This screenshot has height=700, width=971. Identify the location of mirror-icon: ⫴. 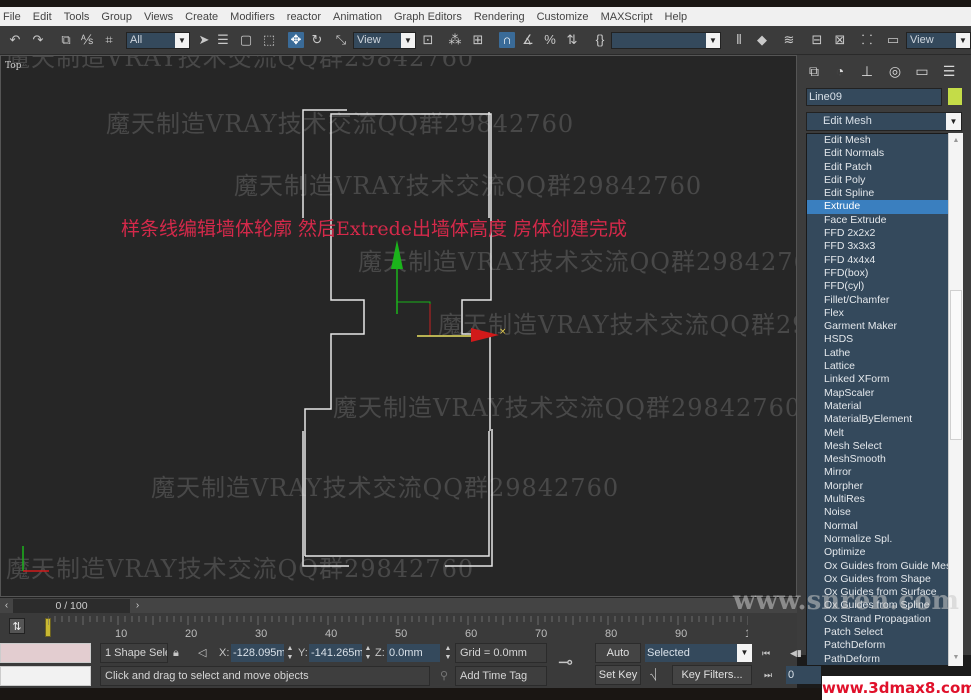
(739, 40).